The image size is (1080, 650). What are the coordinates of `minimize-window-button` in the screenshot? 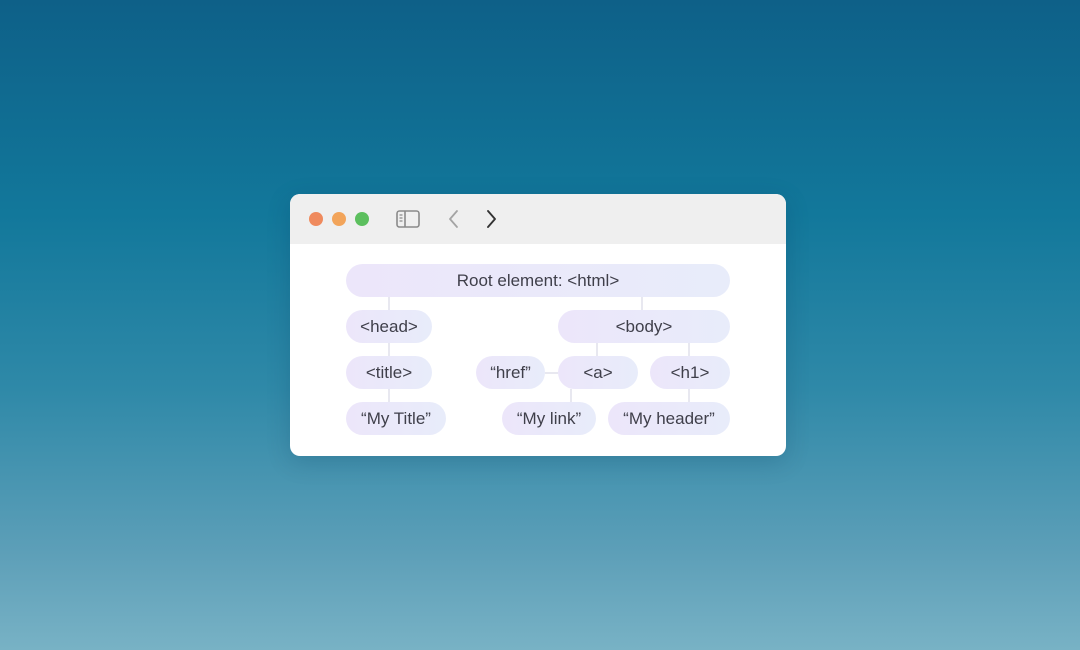 It's located at (339, 219).